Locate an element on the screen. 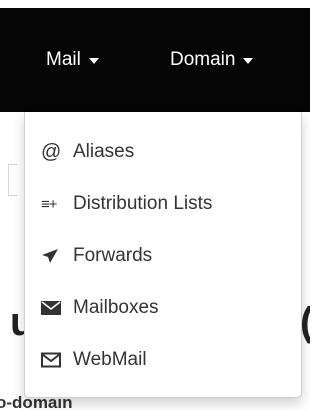 This screenshot has height=410, width=320. list-add-icon: ≡+ is located at coordinates (49, 204).